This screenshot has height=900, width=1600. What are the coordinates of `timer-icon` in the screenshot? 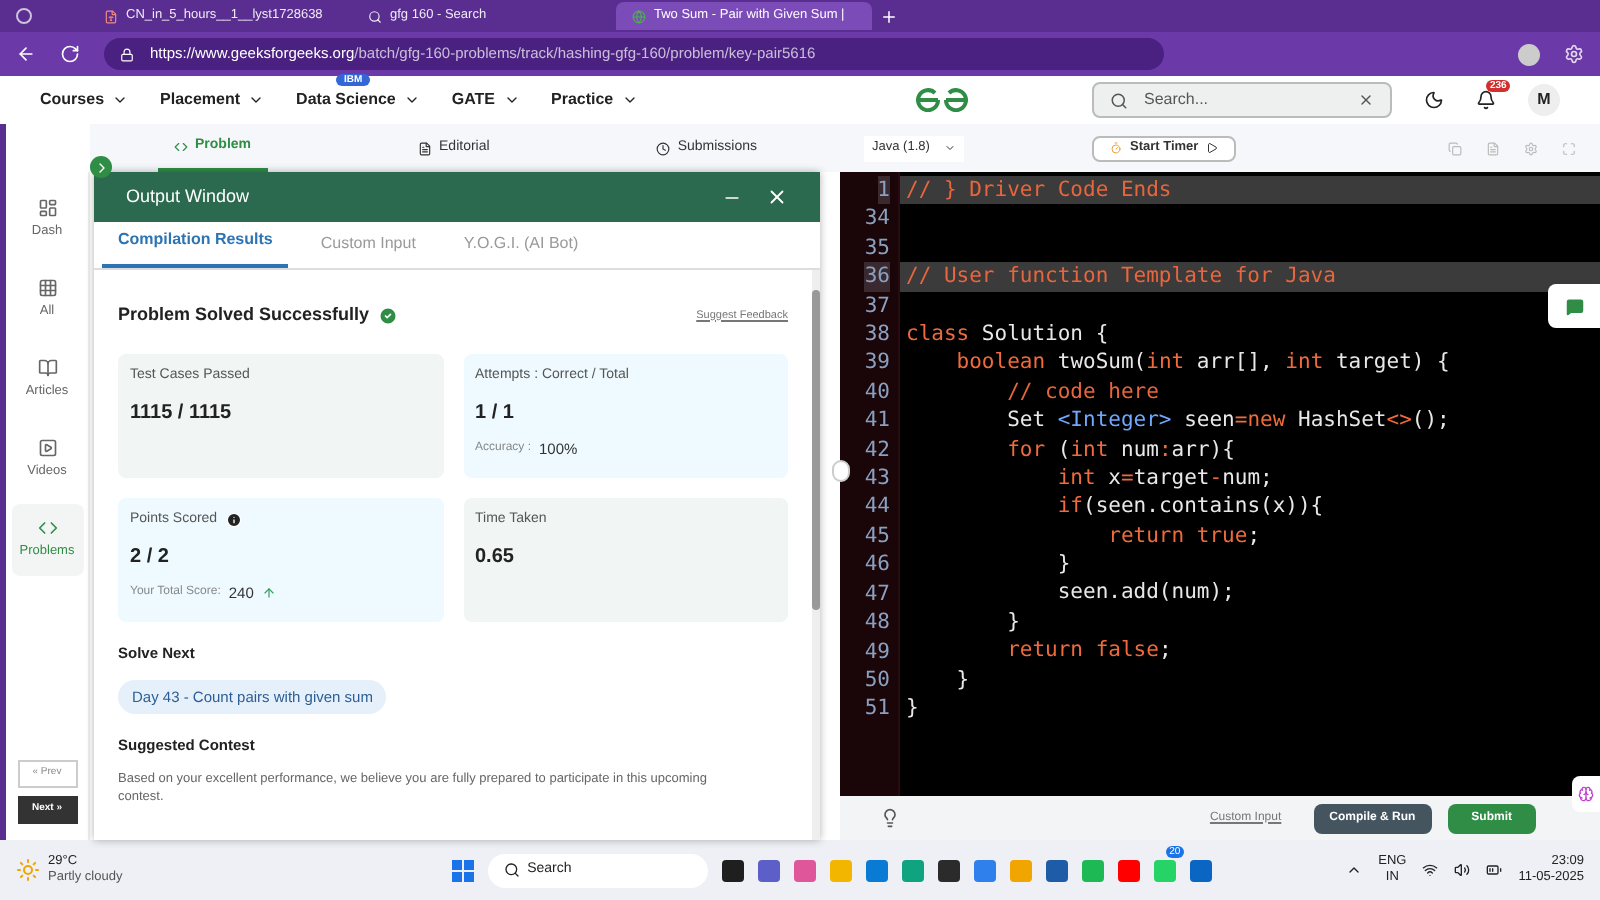 It's located at (1116, 148).